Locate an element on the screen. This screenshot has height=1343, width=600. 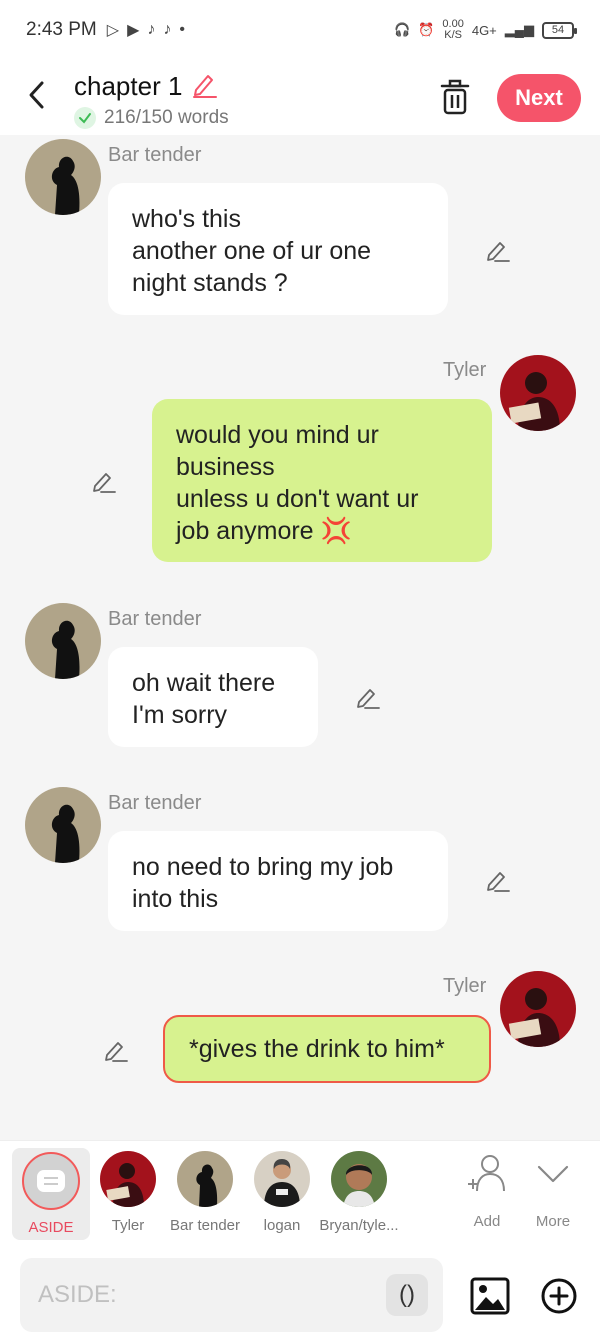
message-line: no need to bring my job is located at coordinates (263, 867).